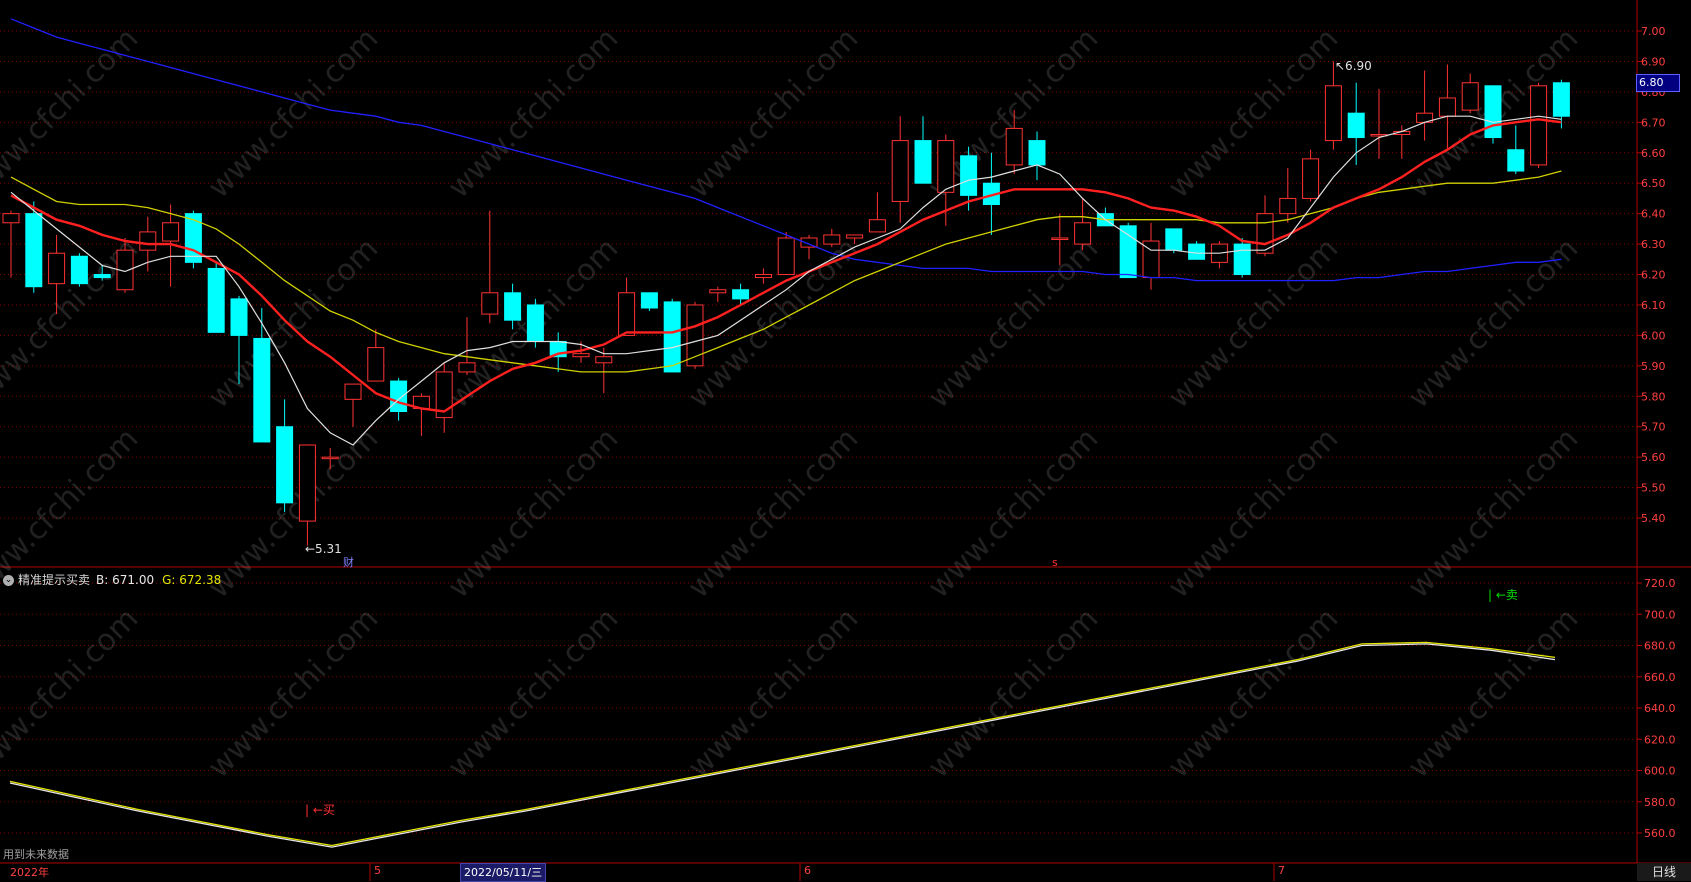  What do you see at coordinates (1353, 66) in the screenshot?
I see `high-marker: ↖6.90` at bounding box center [1353, 66].